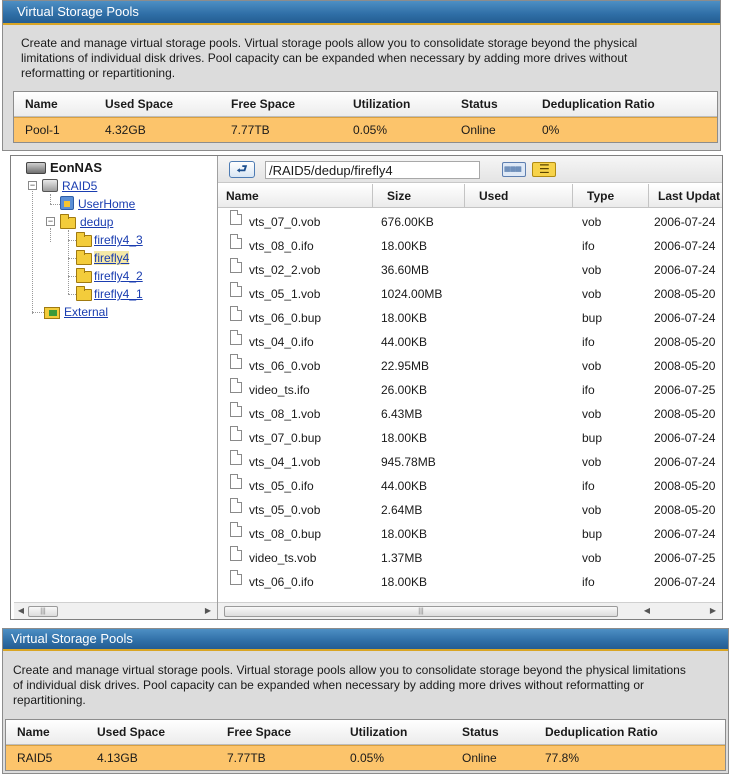  What do you see at coordinates (361, 13) in the screenshot?
I see `panel-title: Virtual Storage Pools` at bounding box center [361, 13].